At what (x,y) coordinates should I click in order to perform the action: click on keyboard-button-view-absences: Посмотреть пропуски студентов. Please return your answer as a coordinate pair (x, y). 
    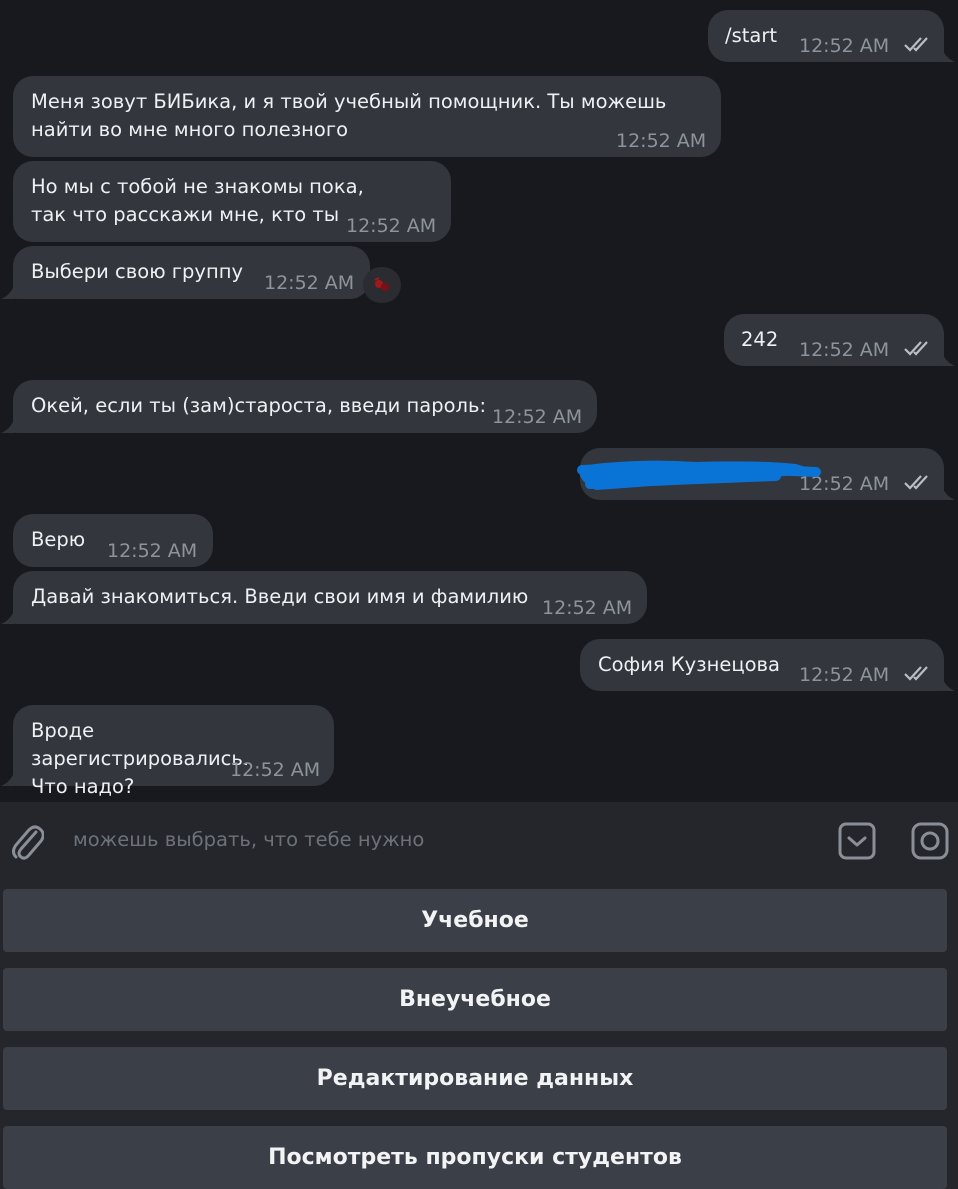
    Looking at the image, I should click on (475, 1157).